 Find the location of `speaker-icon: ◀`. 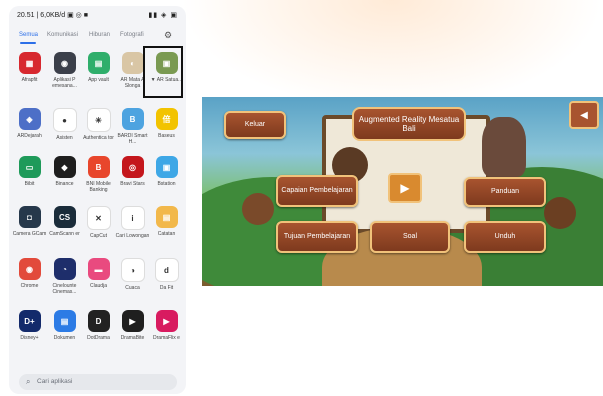

speaker-icon: ◀ is located at coordinates (584, 115).